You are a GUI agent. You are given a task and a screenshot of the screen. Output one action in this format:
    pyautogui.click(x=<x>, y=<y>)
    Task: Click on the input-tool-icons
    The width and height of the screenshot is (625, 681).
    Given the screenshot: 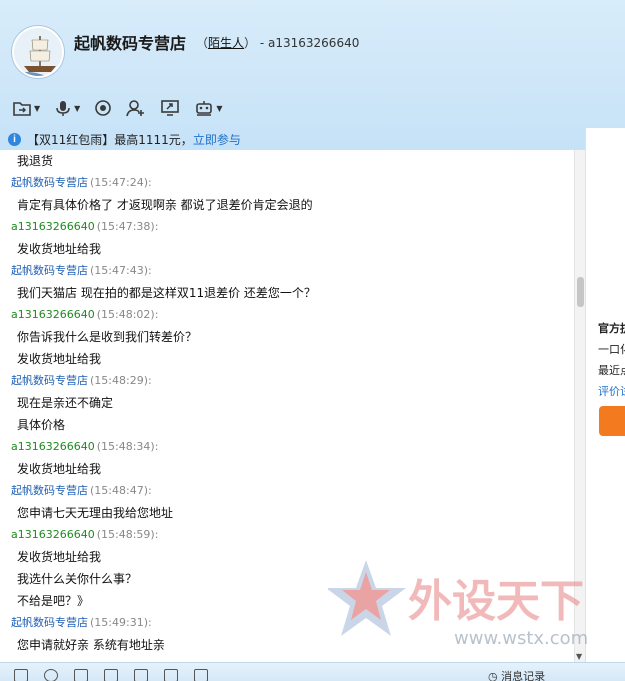 What is the action you would take?
    pyautogui.click(x=111, y=675)
    